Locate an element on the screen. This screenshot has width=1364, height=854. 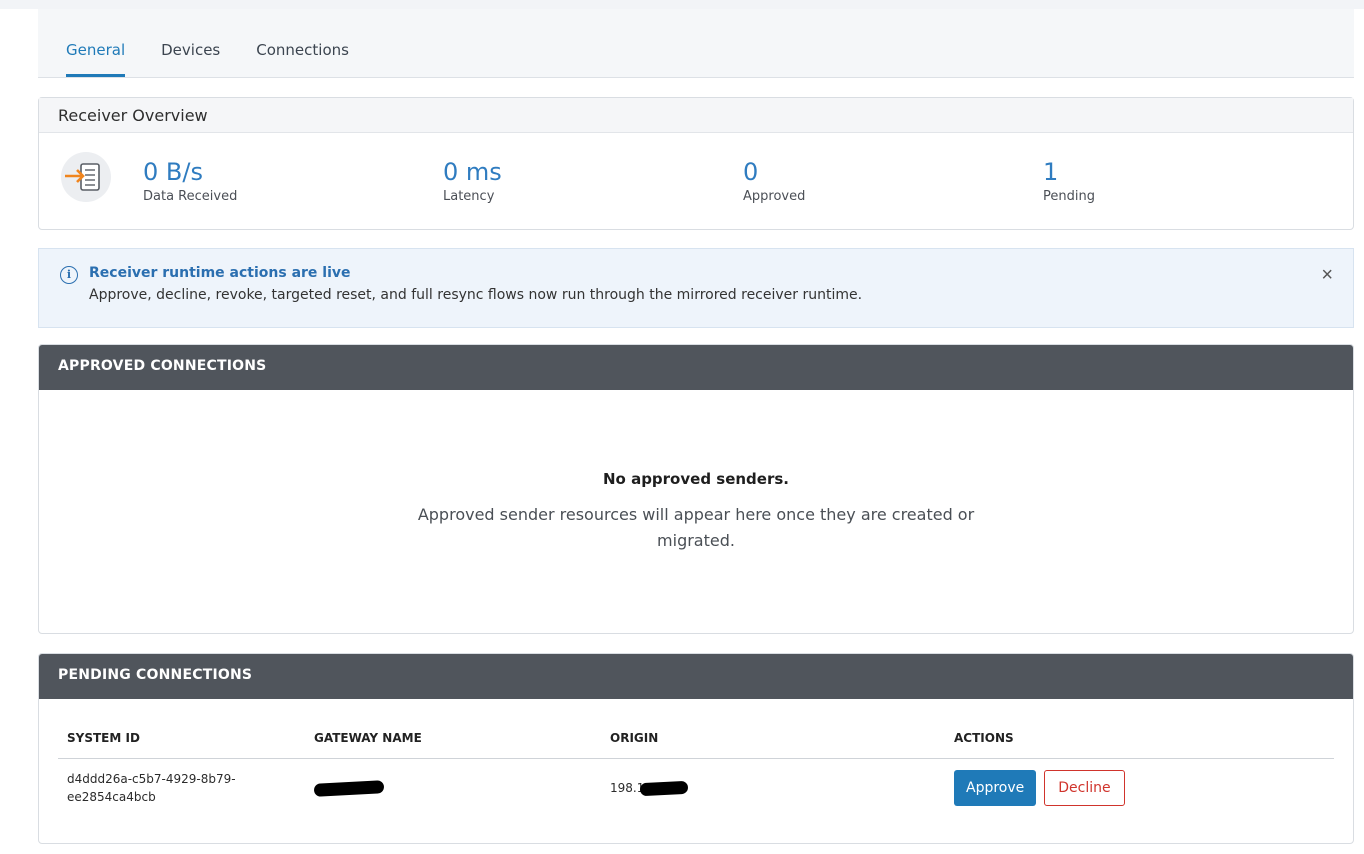
column-header-system-id: SYSTEM ID is located at coordinates (103, 737).